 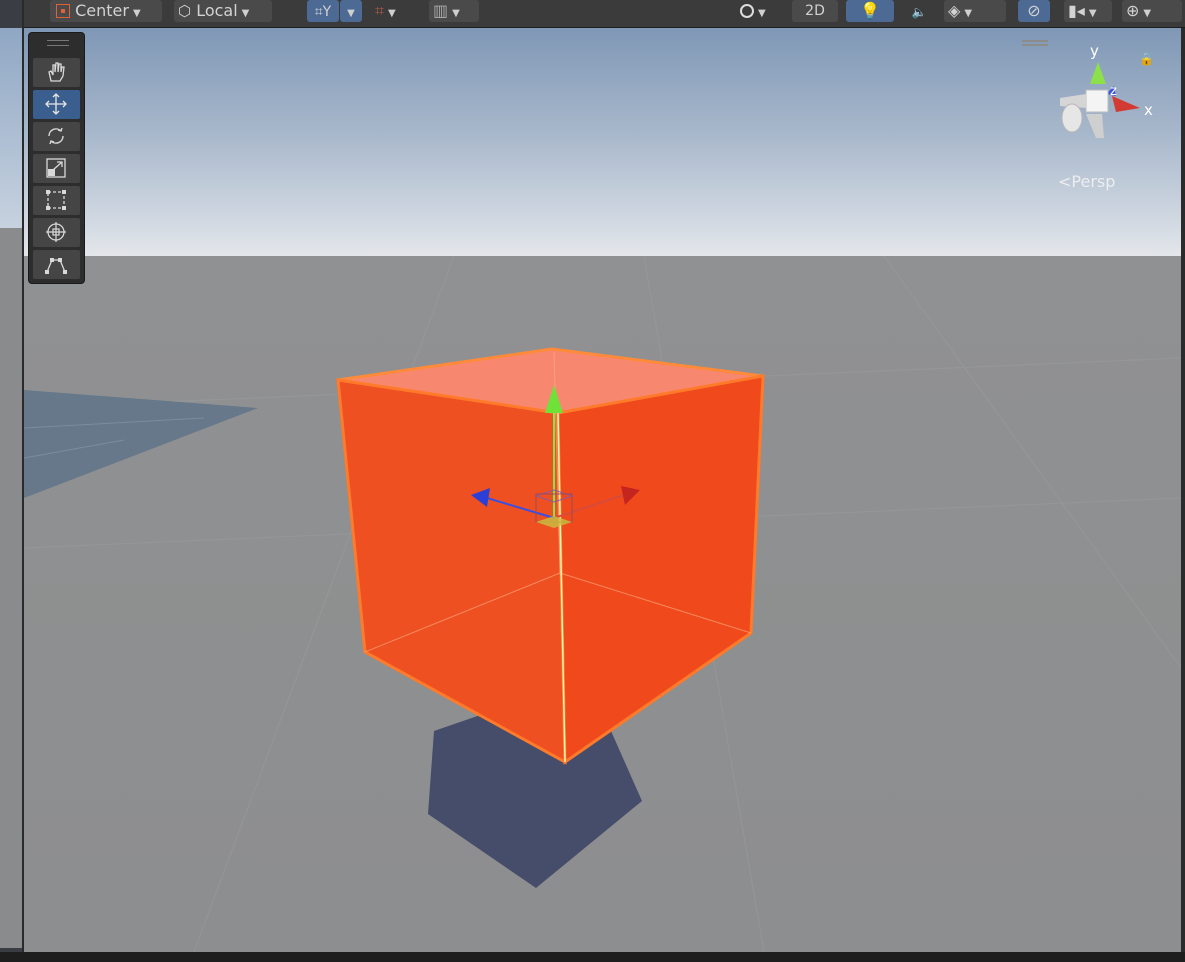 I want to click on gizmo-overlay-menu-icon, so click(x=1035, y=43).